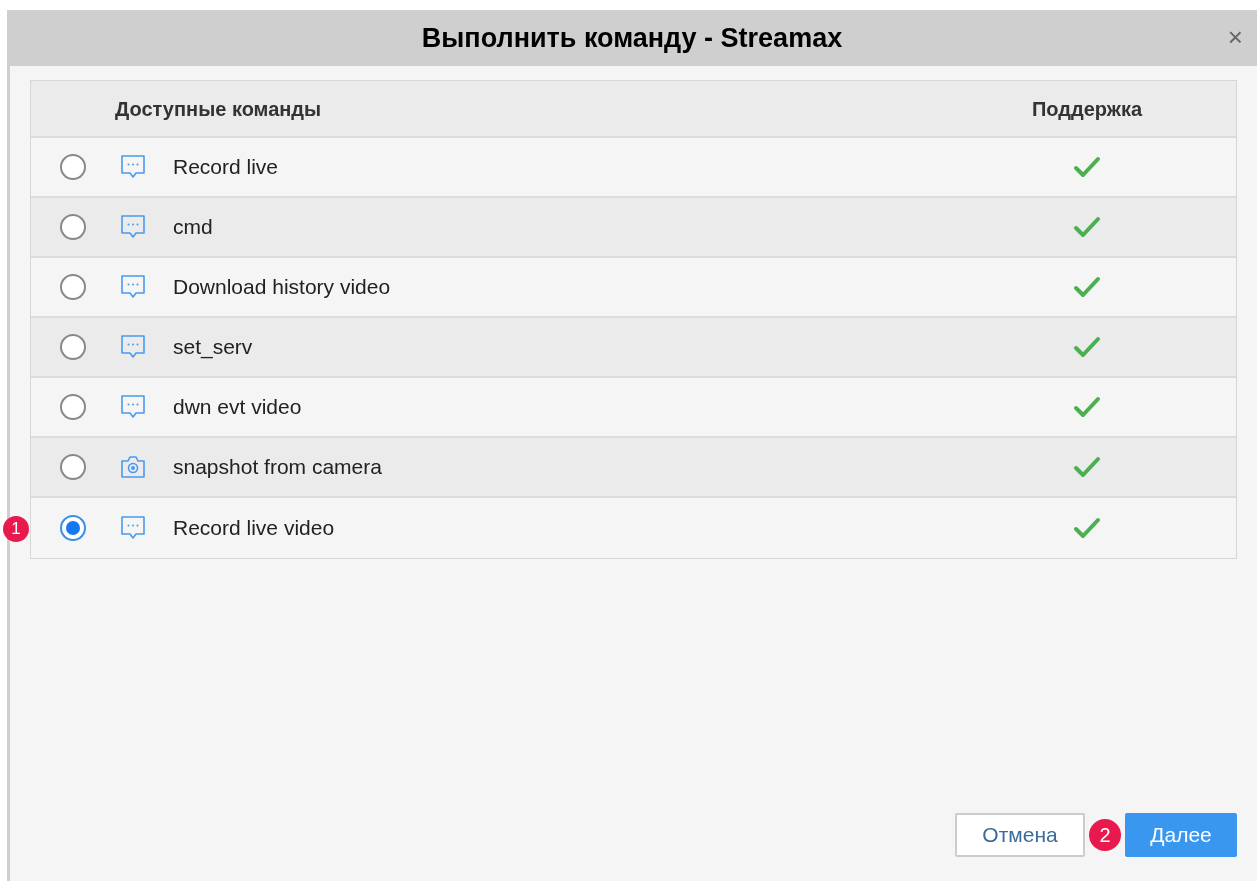 This screenshot has width=1257, height=881. I want to click on window-title: Выполнить команду - Streamax, so click(632, 38).